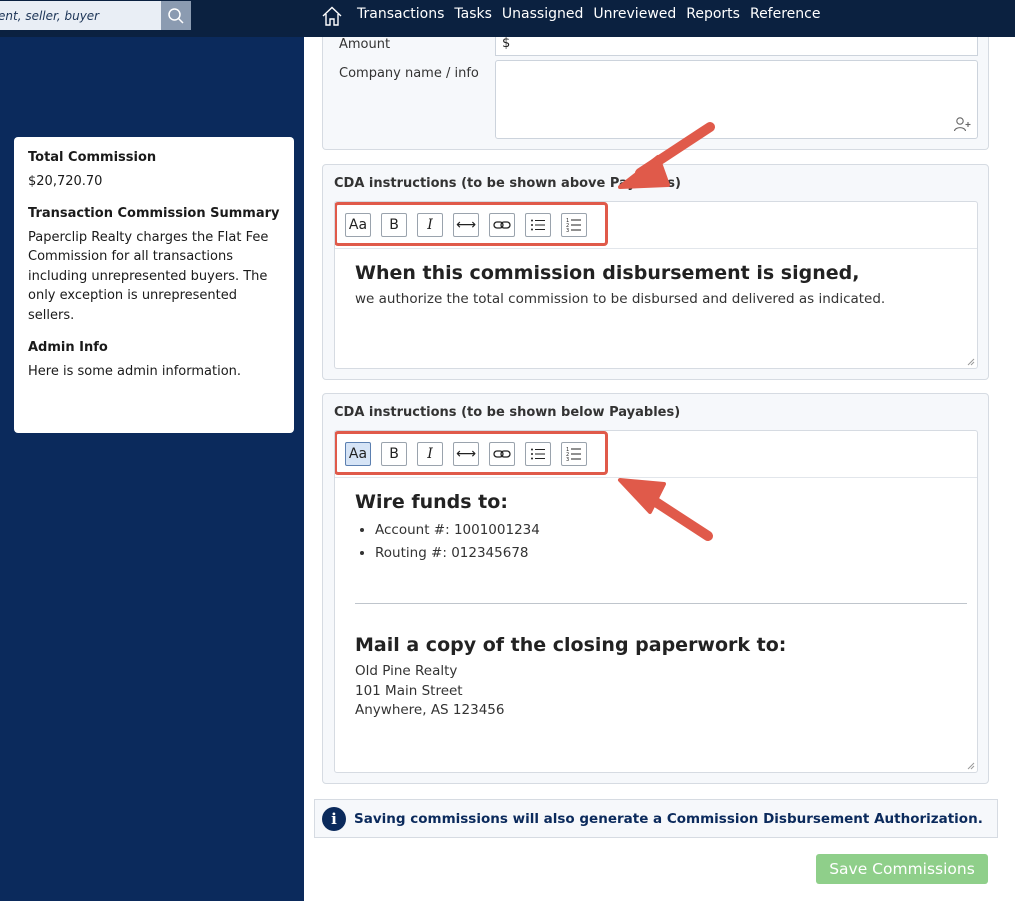  What do you see at coordinates (68, 347) in the screenshot?
I see `admin-info-title: Admin Info` at bounding box center [68, 347].